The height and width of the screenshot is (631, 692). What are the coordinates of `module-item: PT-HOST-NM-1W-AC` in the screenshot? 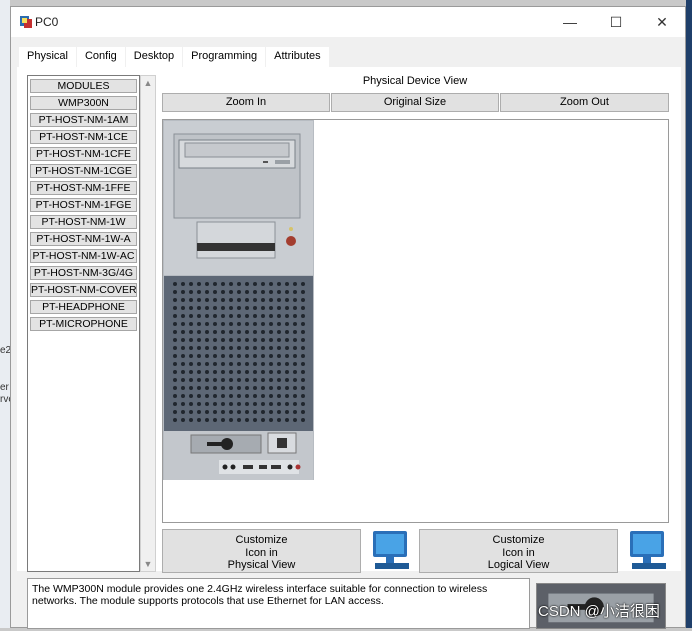 It's located at (83, 256).